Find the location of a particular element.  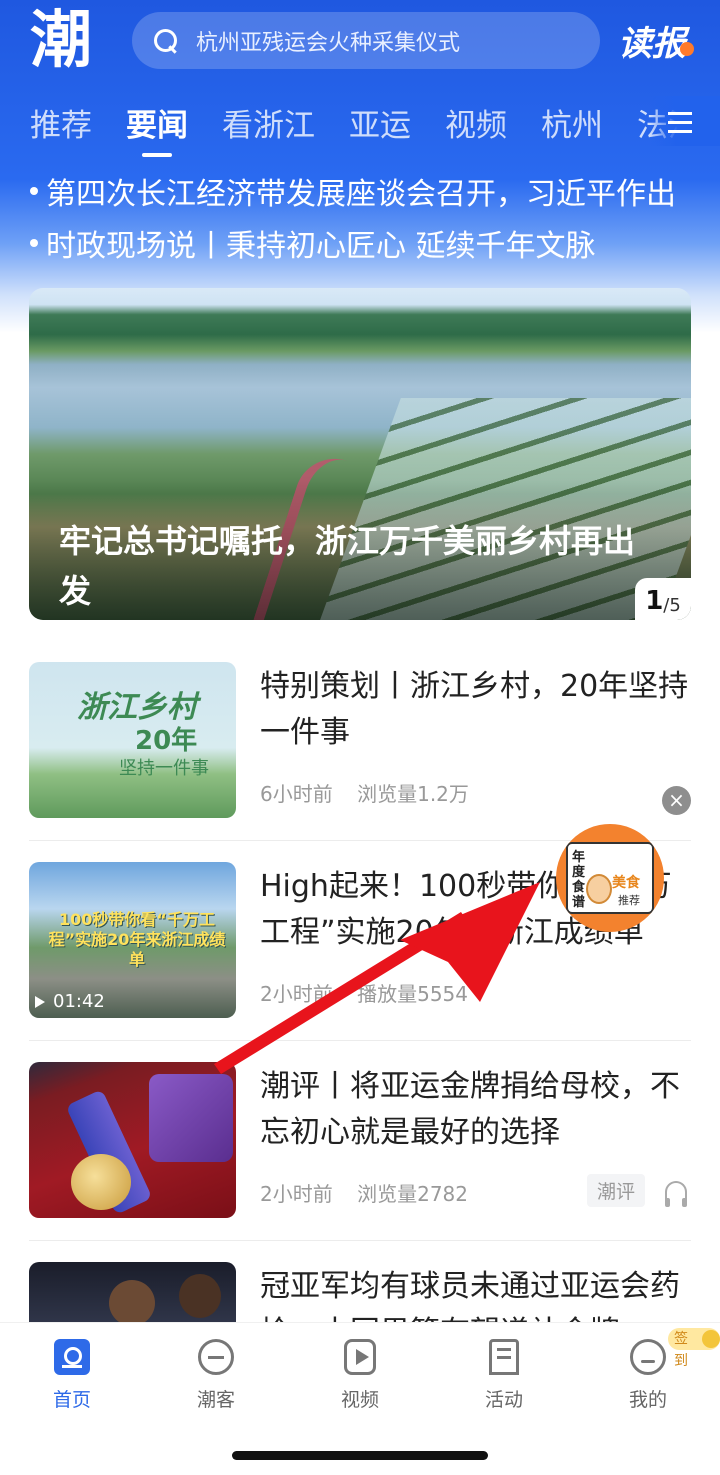

tabbar-label: 潮客 is located at coordinates (215, 1400).